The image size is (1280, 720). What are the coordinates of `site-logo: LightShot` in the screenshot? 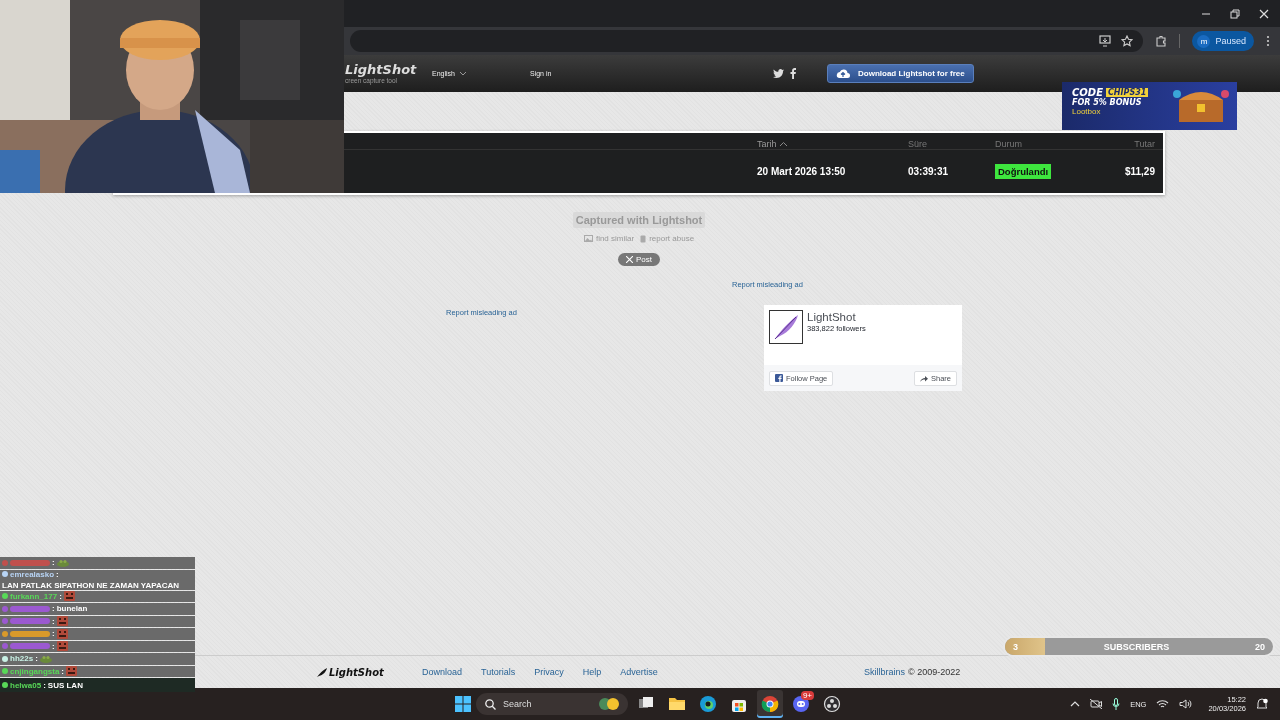 It's located at (388, 69).